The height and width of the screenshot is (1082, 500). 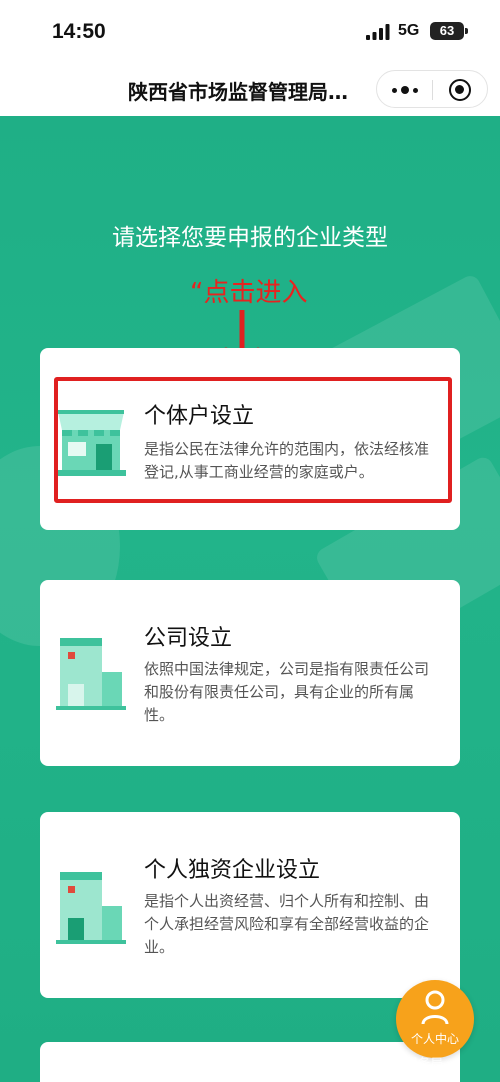 I want to click on more-icon, so click(x=405, y=90).